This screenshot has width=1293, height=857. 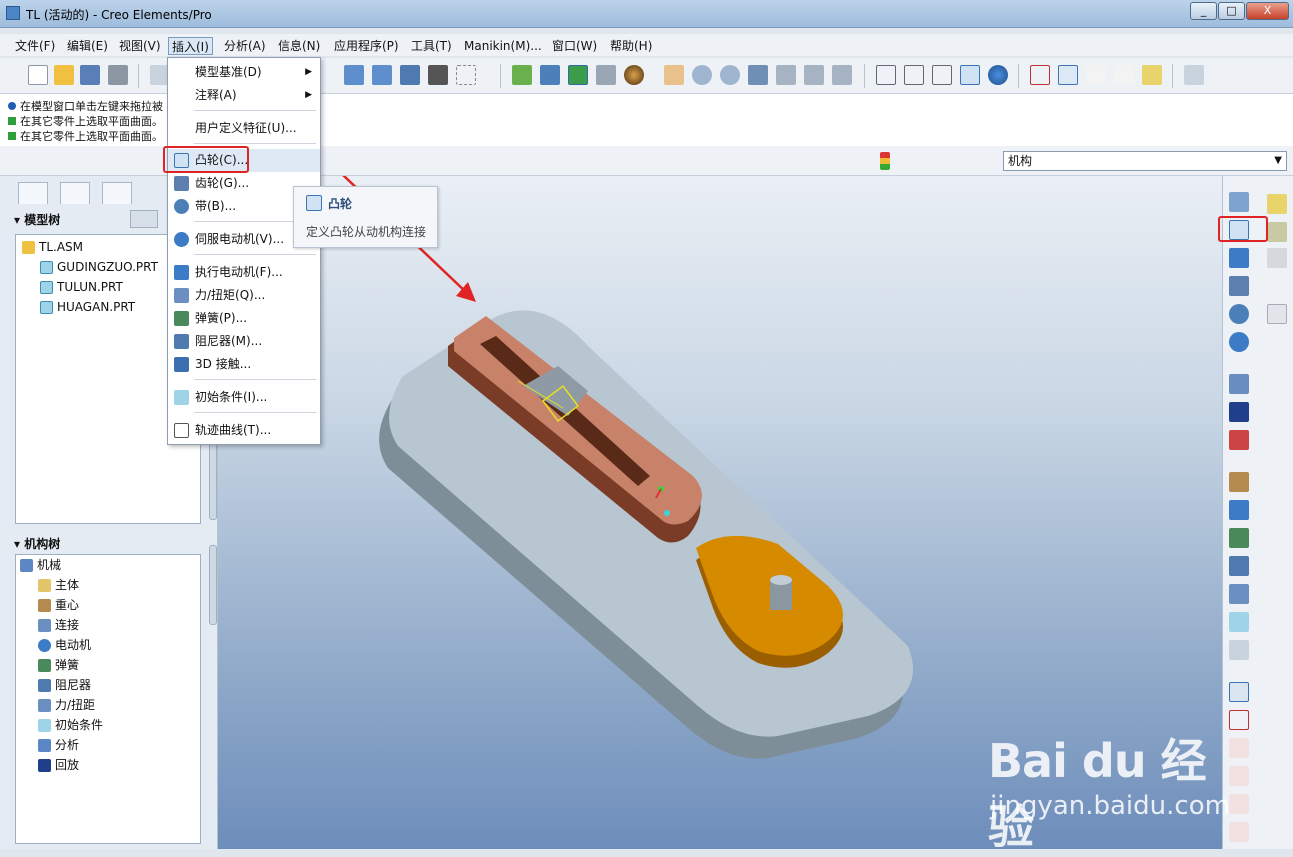 What do you see at coordinates (438, 75) in the screenshot?
I see `binoculars-icon` at bounding box center [438, 75].